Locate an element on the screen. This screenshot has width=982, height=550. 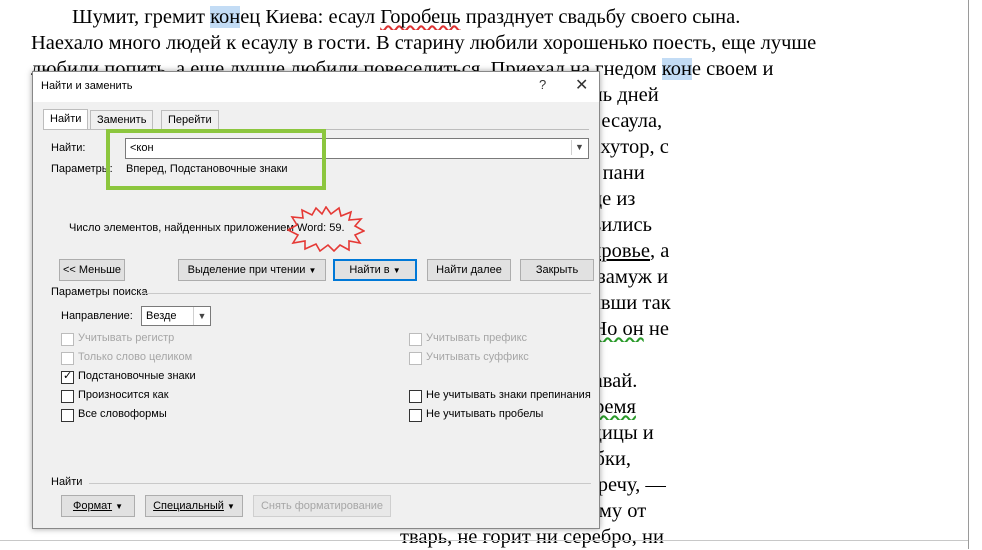
find-in-button: Найти в ▼ is located at coordinates (375, 270).